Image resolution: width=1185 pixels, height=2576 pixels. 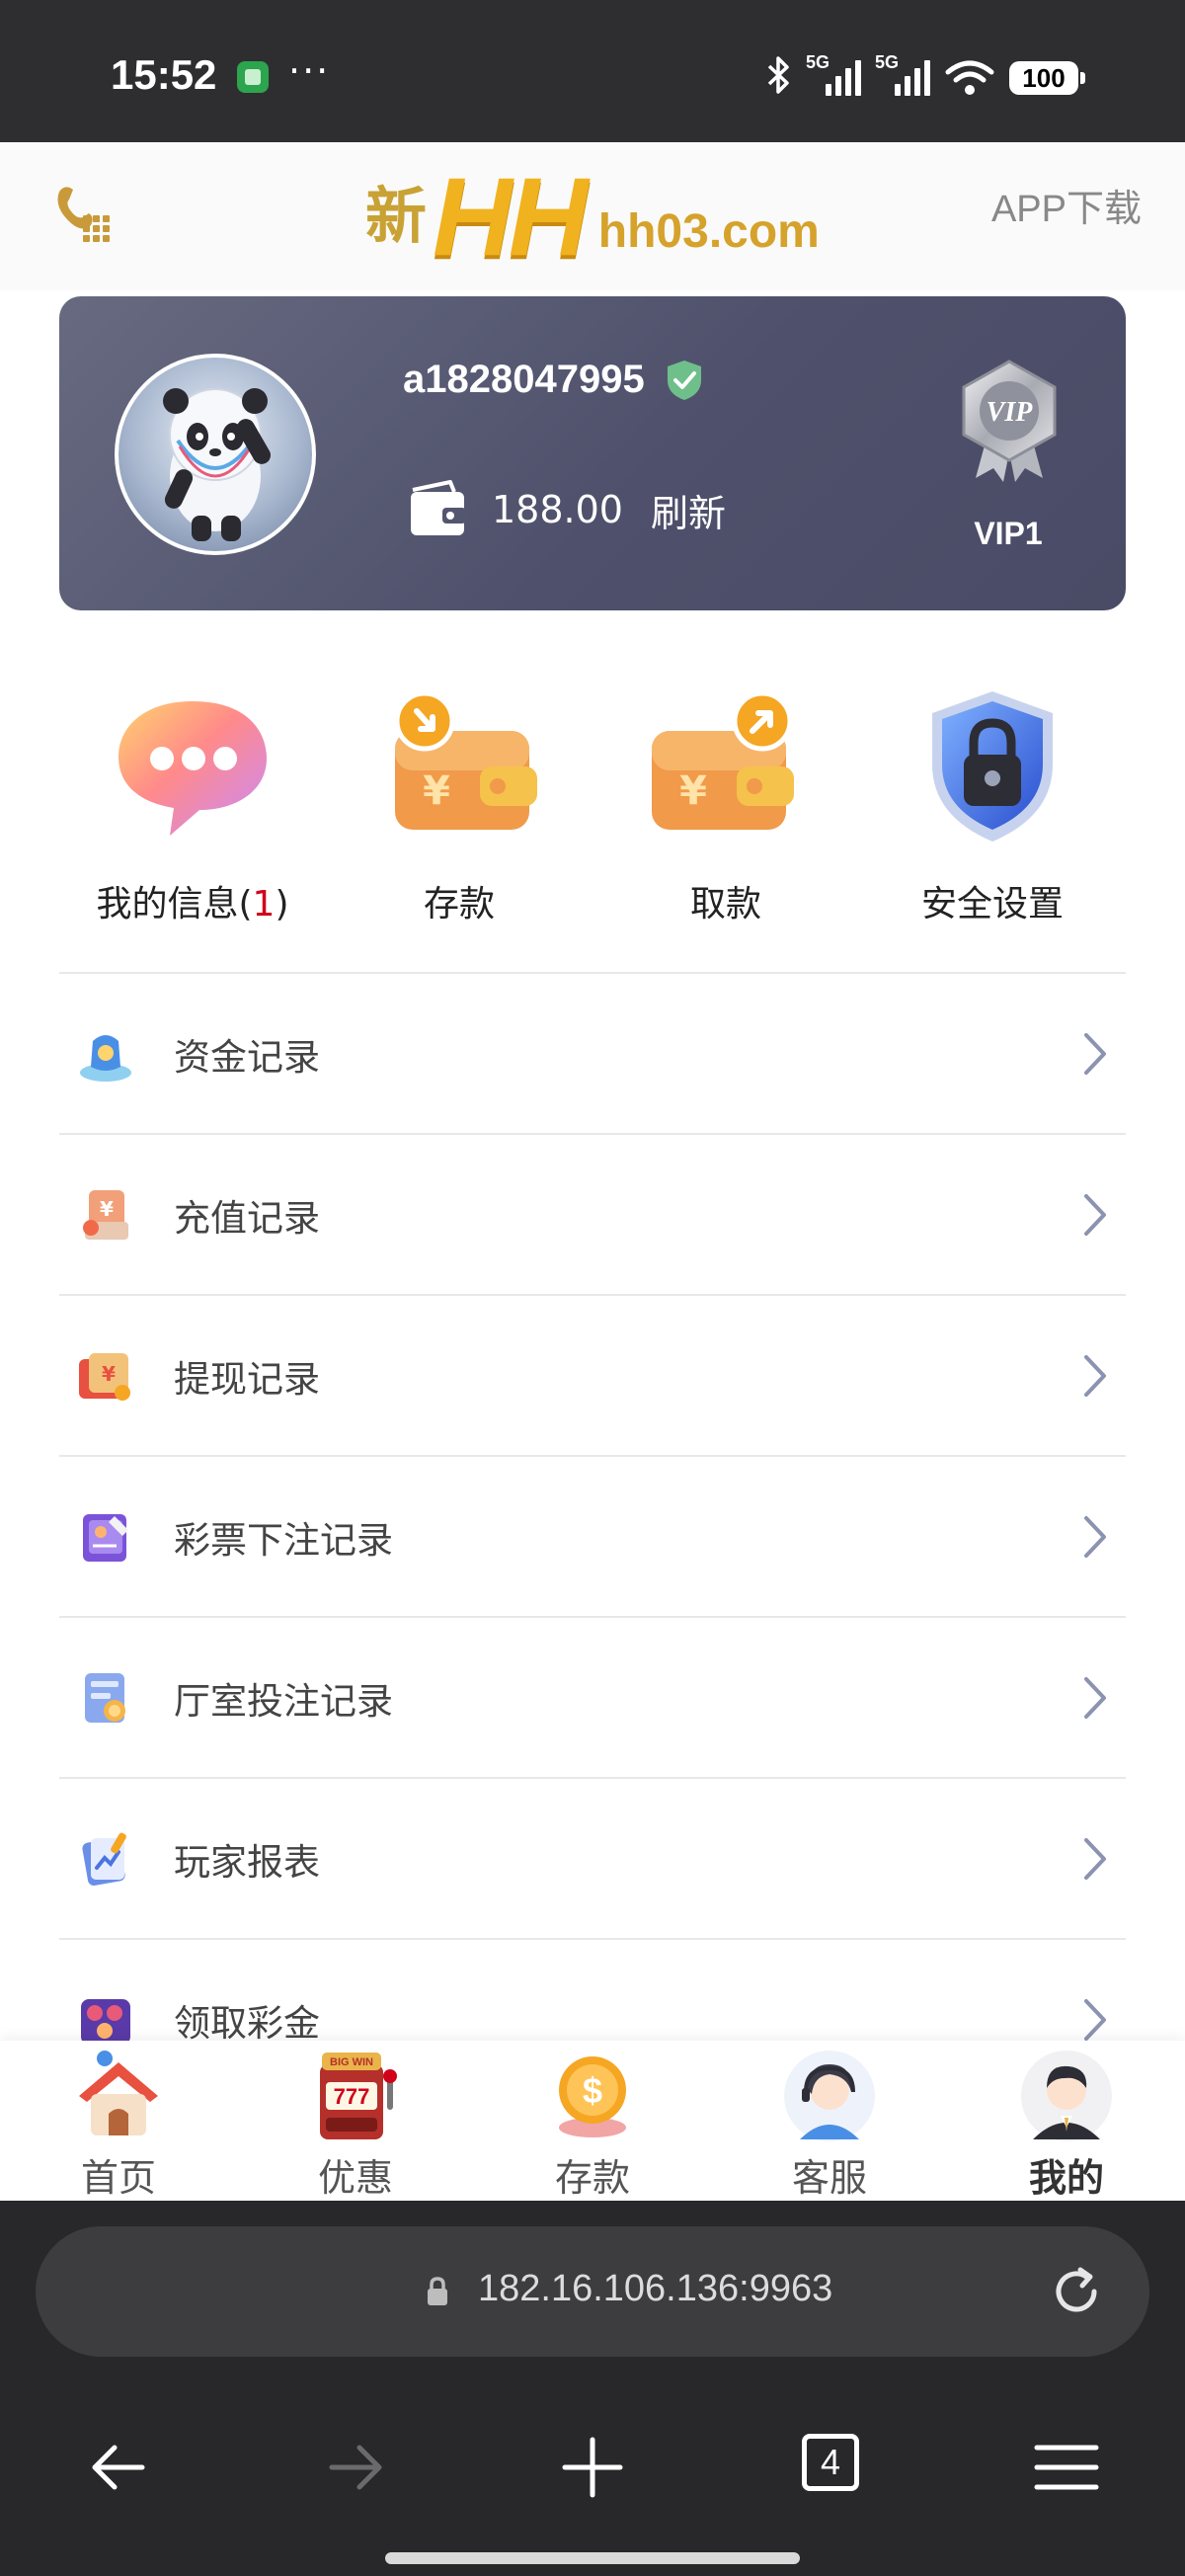 What do you see at coordinates (247, 1057) in the screenshot?
I see `menu-item-label: 资金记录` at bounding box center [247, 1057].